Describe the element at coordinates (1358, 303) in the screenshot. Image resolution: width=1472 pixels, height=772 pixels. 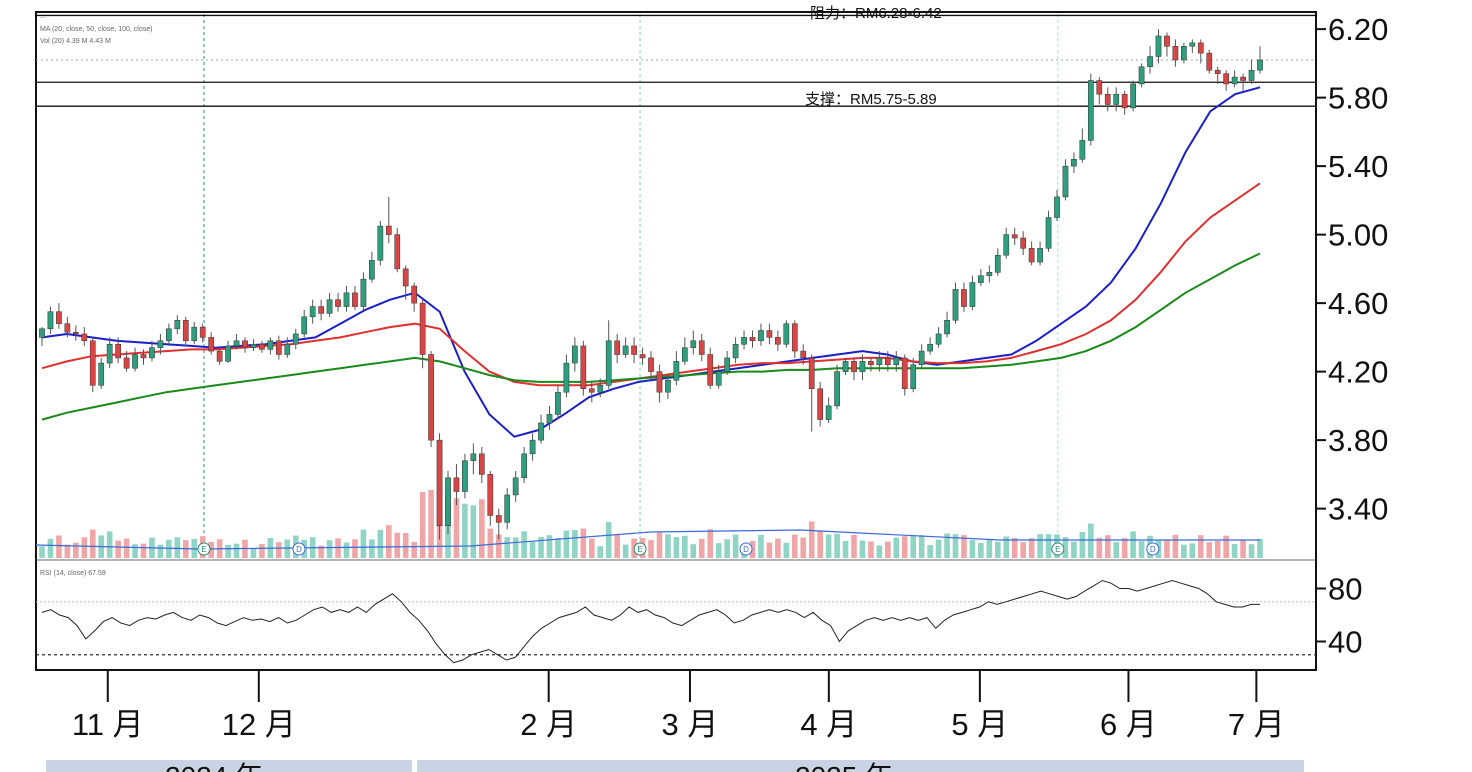
I see `price-tick-label: 4.60` at that location.